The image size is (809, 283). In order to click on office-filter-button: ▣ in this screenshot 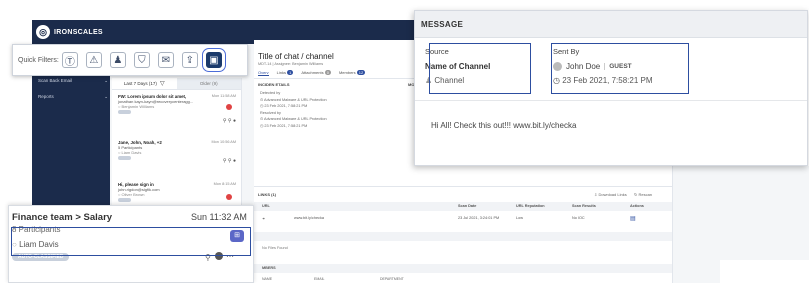, I will do `click(213, 60)`.